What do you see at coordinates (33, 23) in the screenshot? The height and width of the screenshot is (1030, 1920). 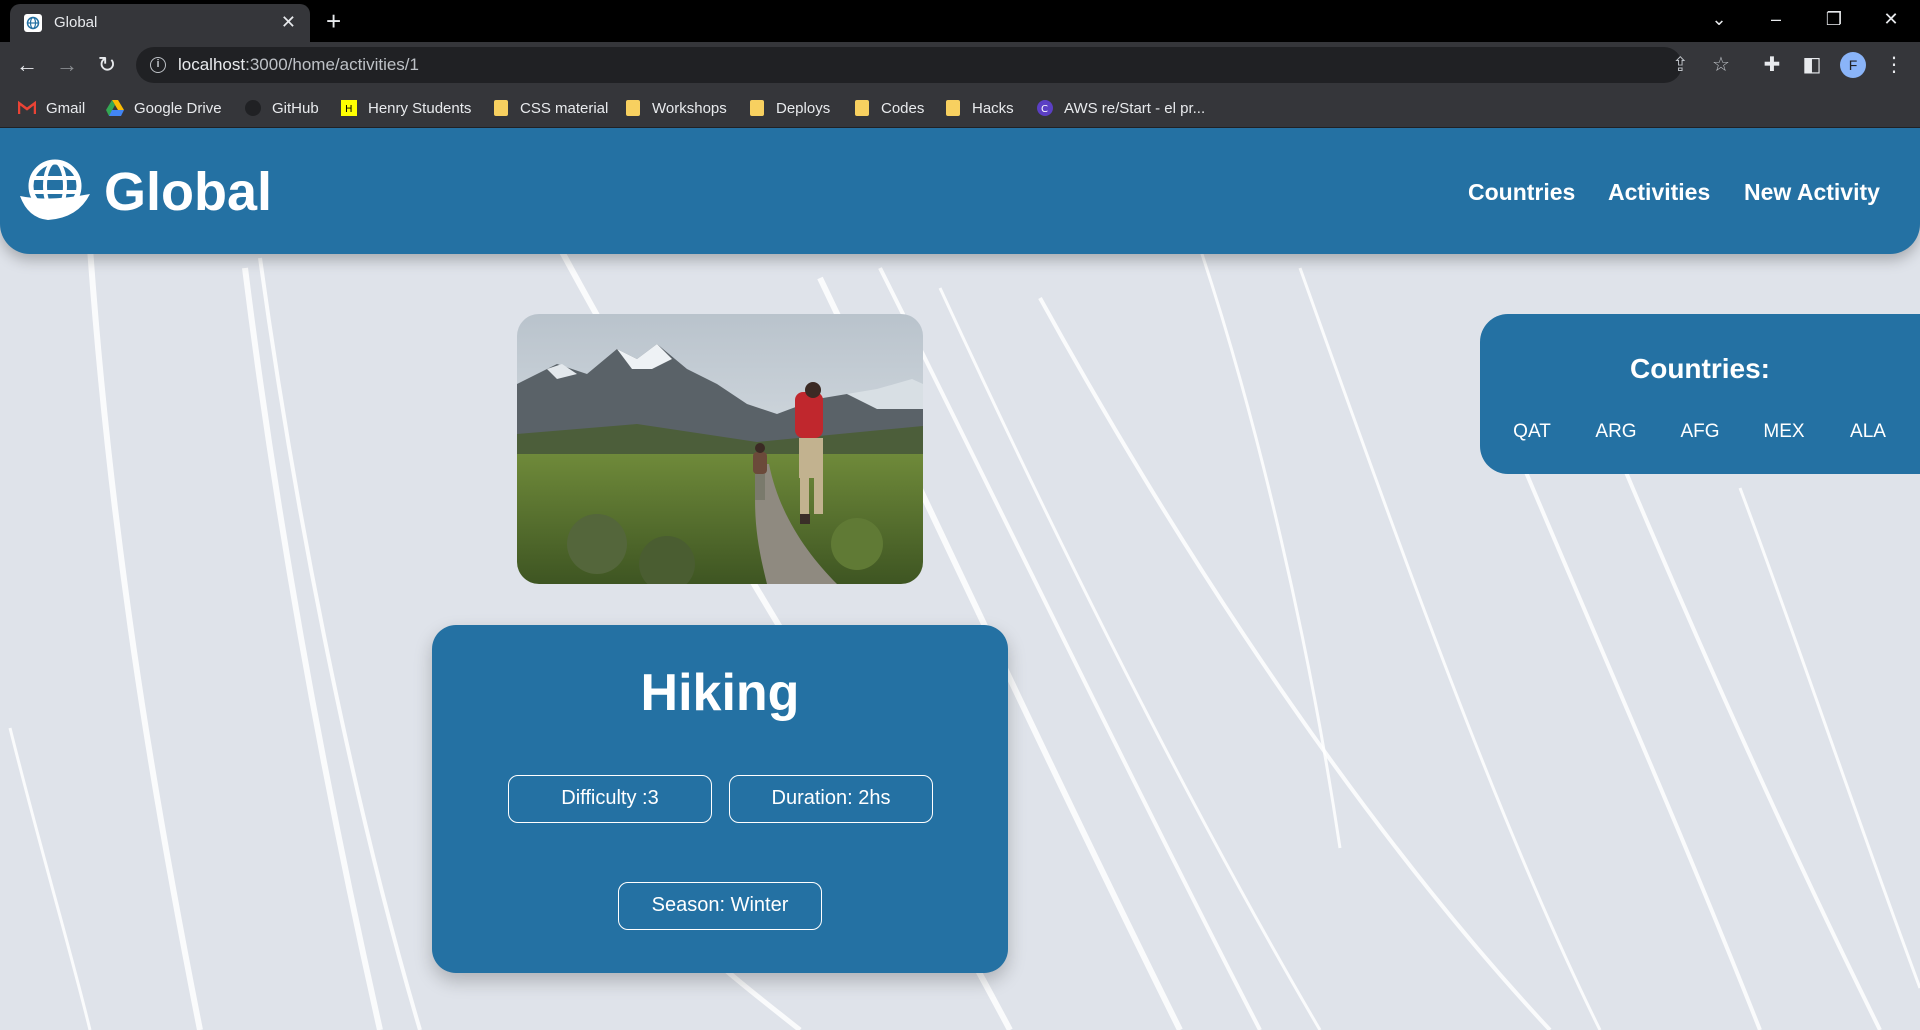 I see `globe-favicon-icon` at bounding box center [33, 23].